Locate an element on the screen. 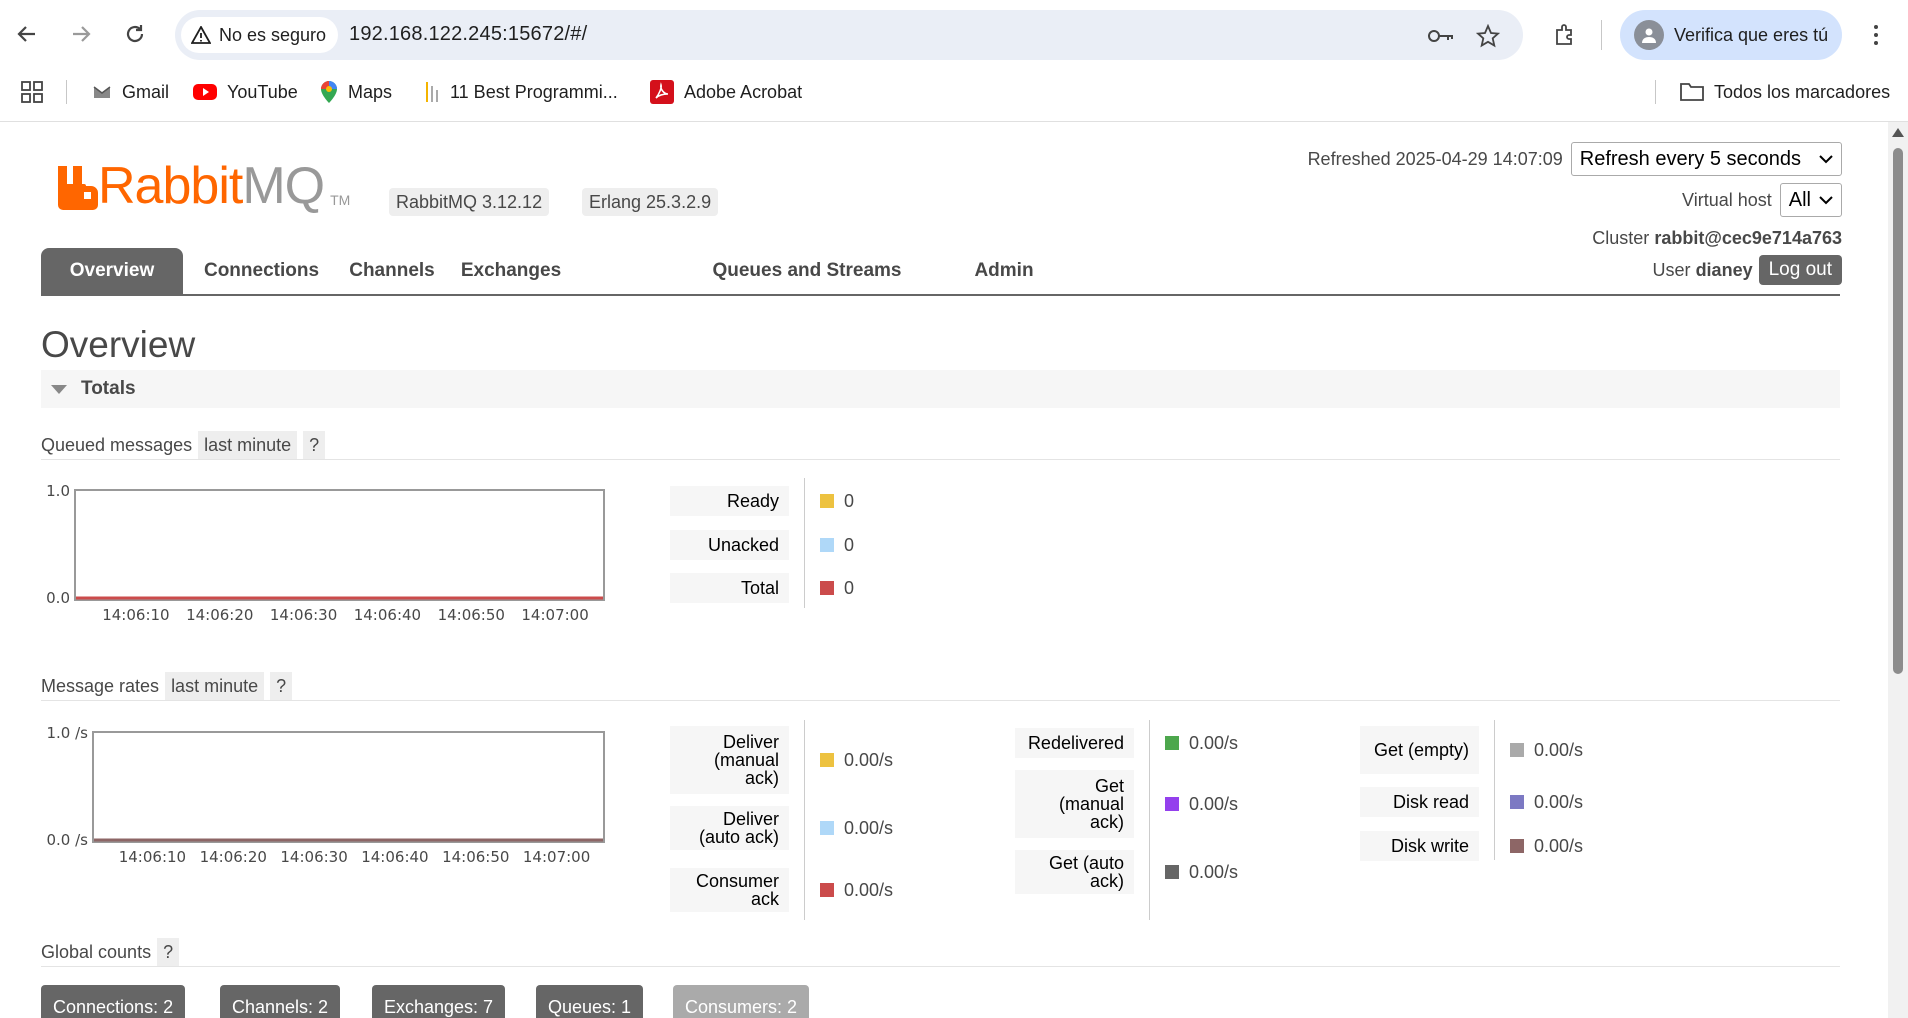 This screenshot has width=1908, height=1018. star-icon is located at coordinates (1488, 36).